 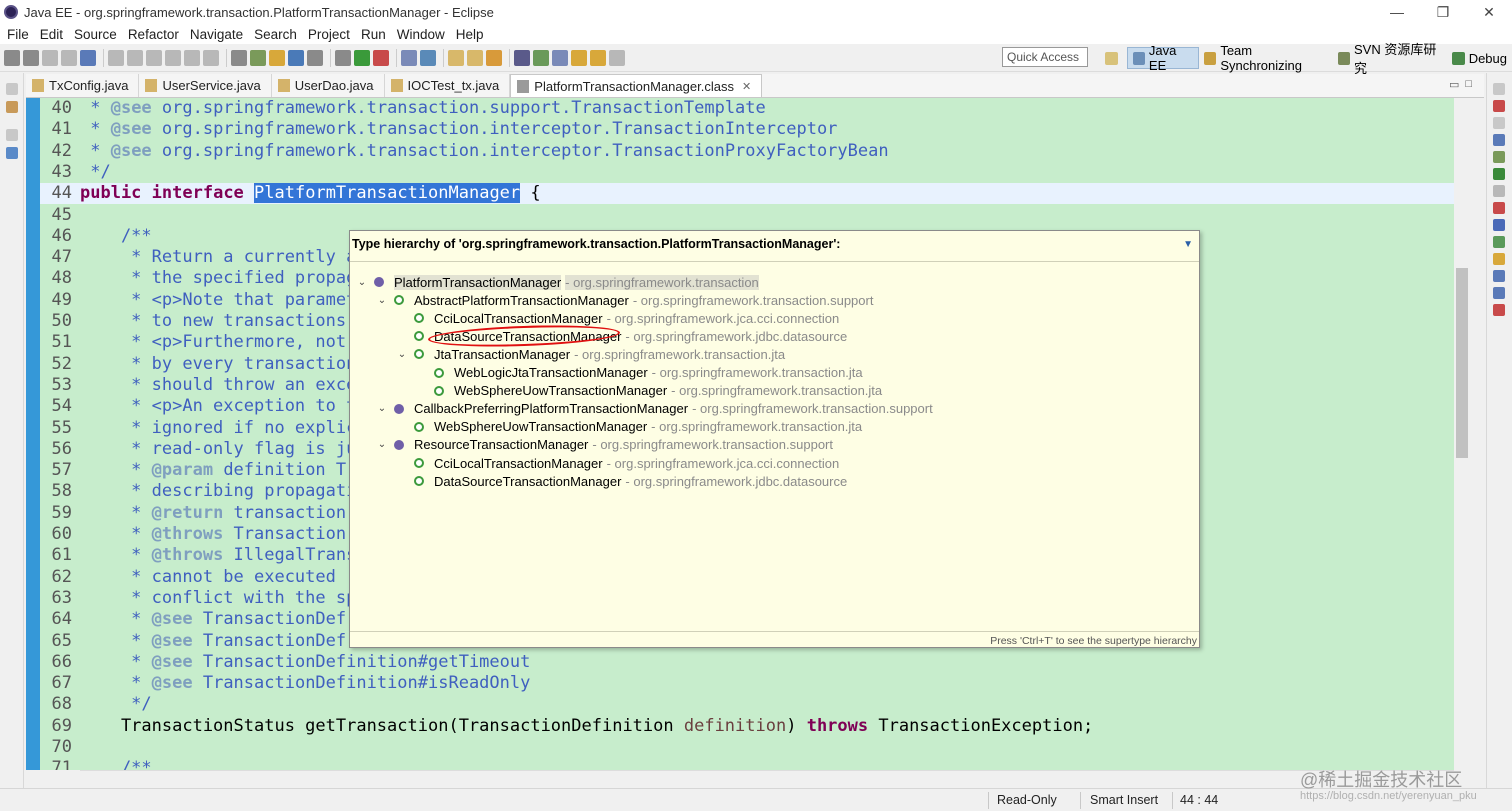 I want to click on code-line: 61 * @throws IllegalTrans, so click(x=198, y=555).